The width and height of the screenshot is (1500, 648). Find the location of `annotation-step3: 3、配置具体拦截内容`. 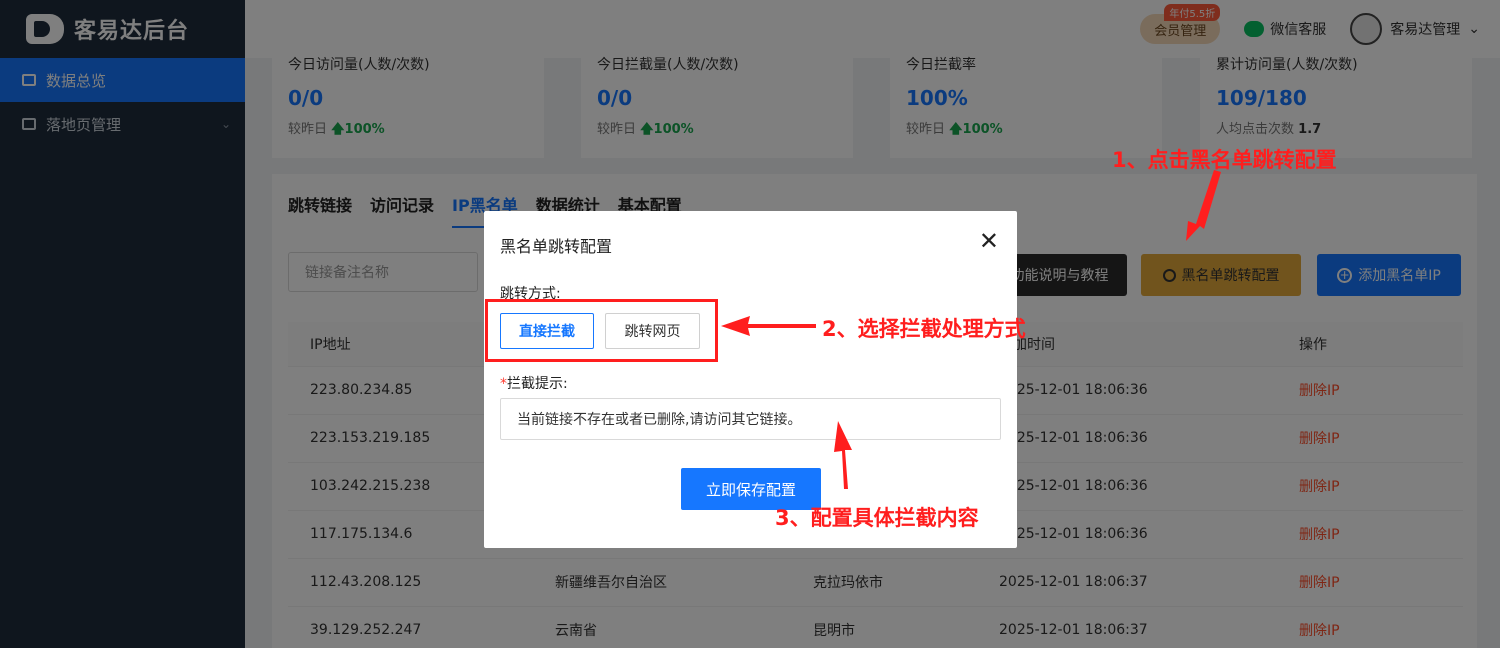

annotation-step3: 3、配置具体拦截内容 is located at coordinates (877, 518).